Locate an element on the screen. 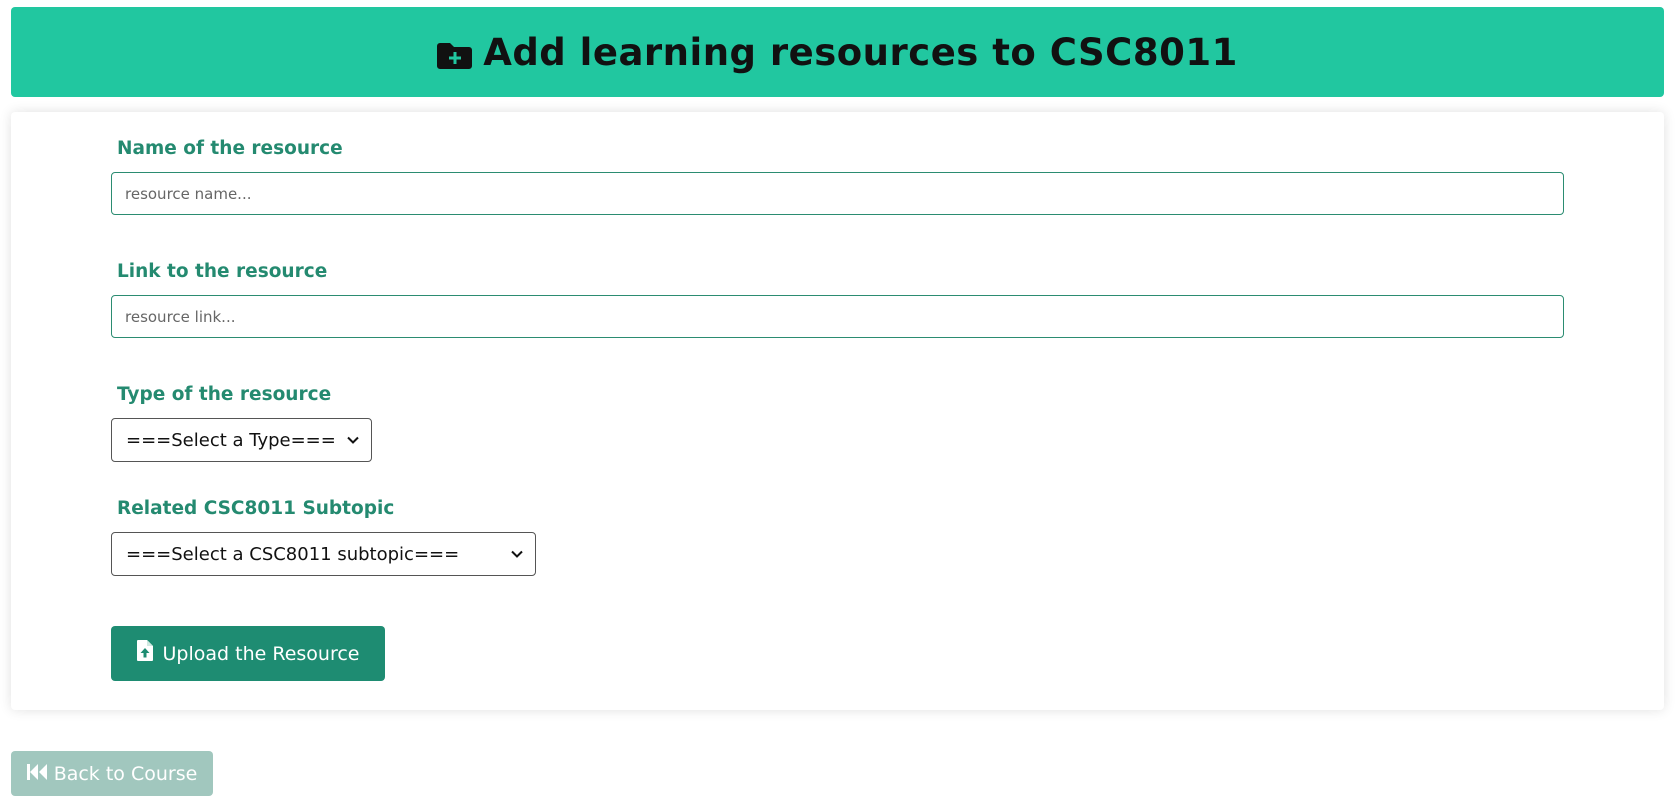  subtopic-select: ===Select a CSC8011 subtopic=== is located at coordinates (323, 554).